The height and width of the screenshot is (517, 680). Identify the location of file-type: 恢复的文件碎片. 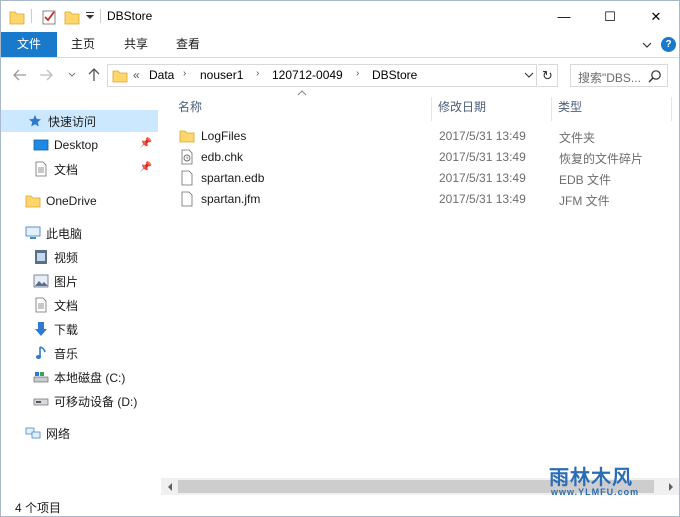
(601, 159).